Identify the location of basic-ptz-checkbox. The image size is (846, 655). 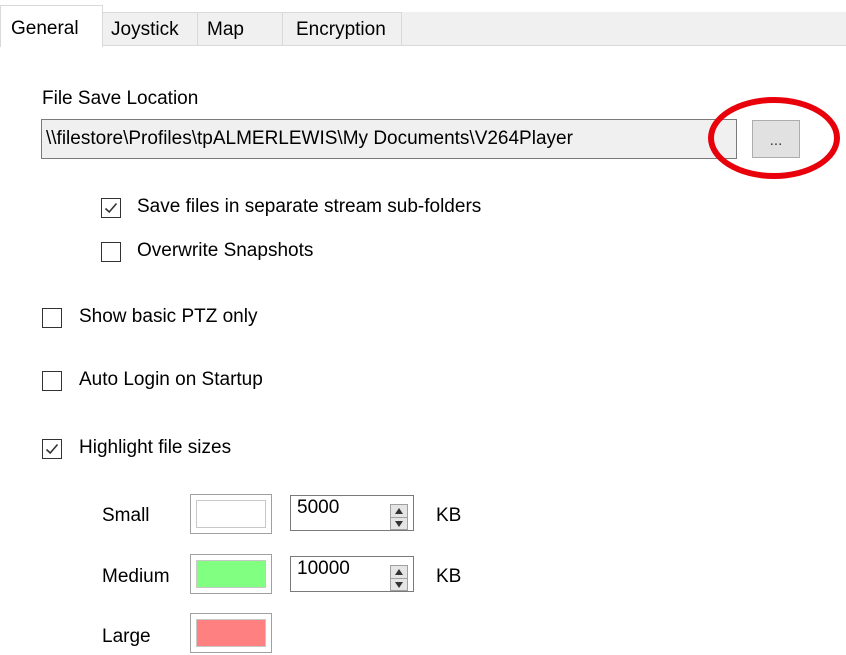
(52, 318).